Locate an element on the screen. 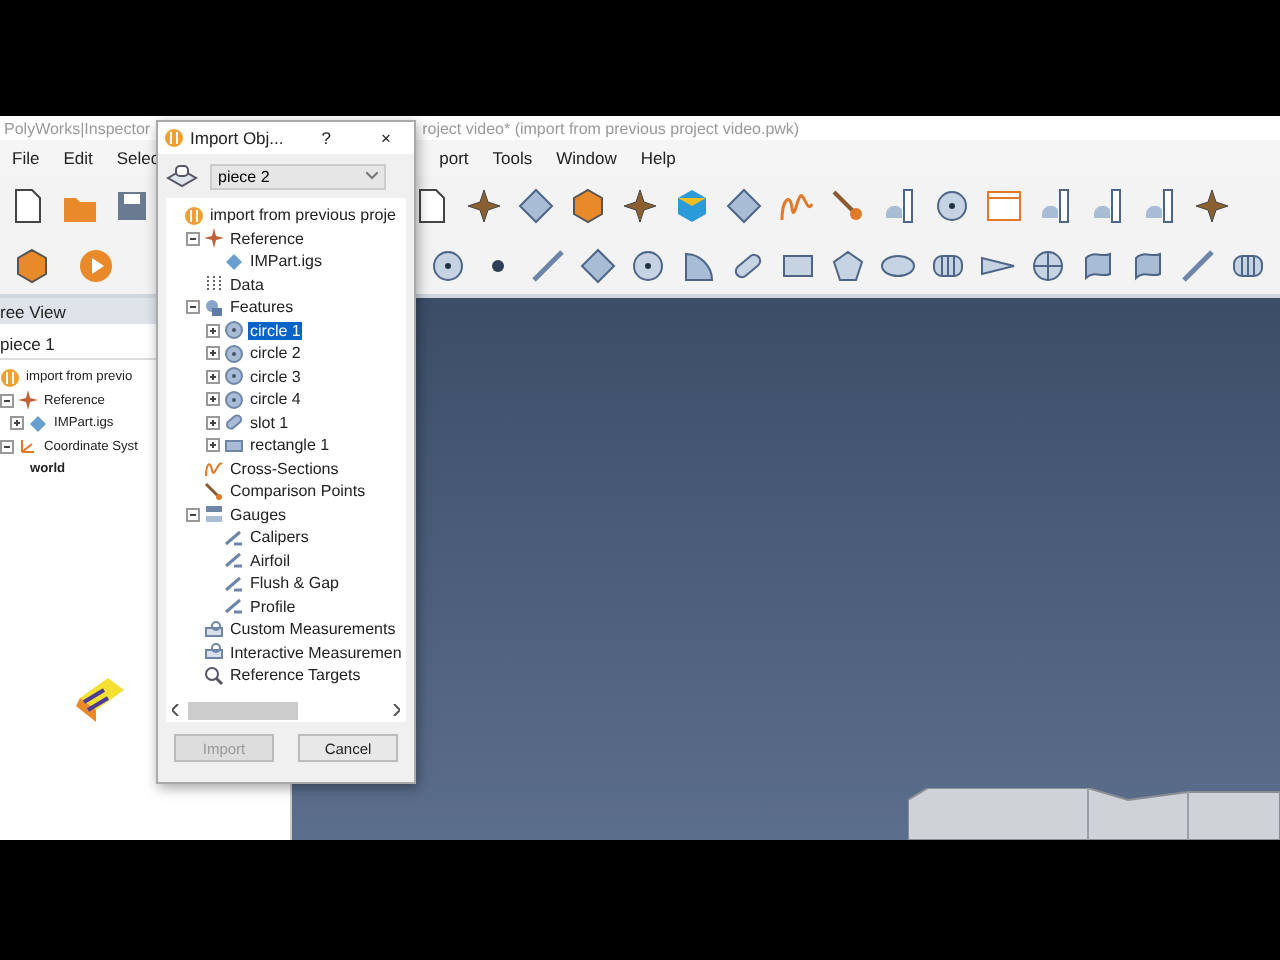  tree-item: Data is located at coordinates (247, 284).